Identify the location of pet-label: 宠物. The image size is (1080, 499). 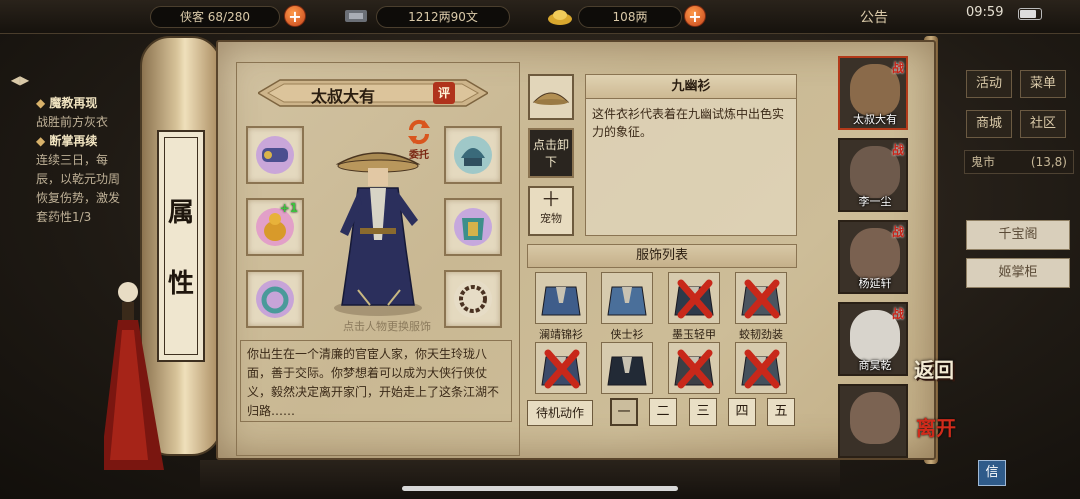
(551, 218).